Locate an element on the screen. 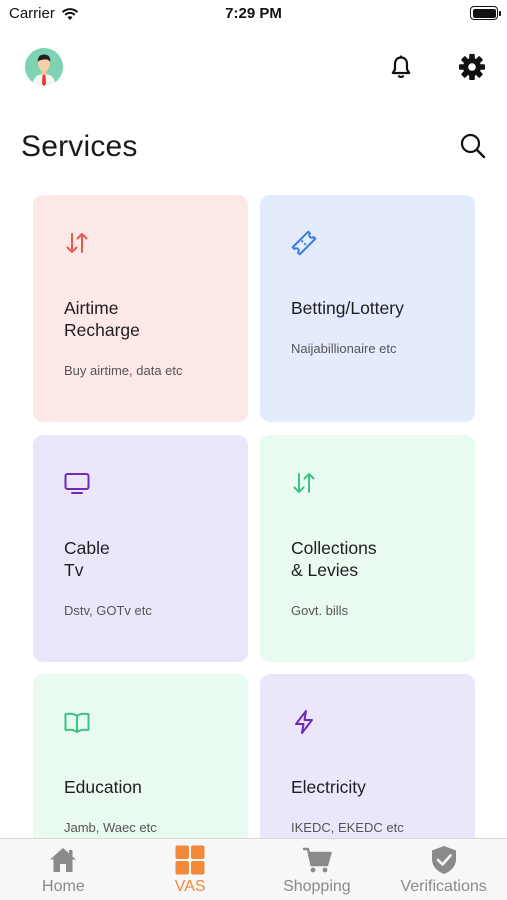 The width and height of the screenshot is (507, 900). lightning-icon is located at coordinates (304, 722).